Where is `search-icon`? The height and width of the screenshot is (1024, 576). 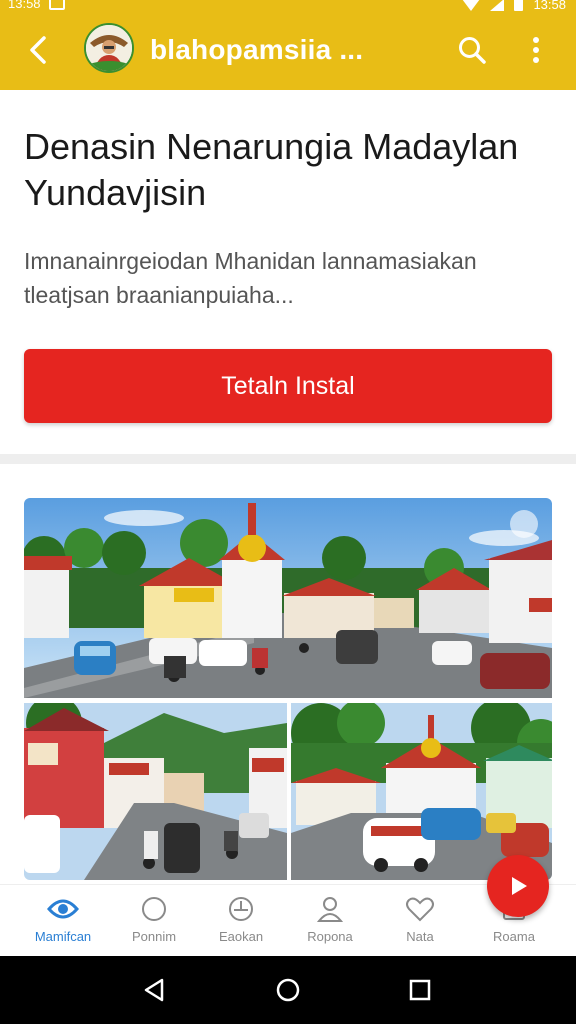
search-icon is located at coordinates (472, 50).